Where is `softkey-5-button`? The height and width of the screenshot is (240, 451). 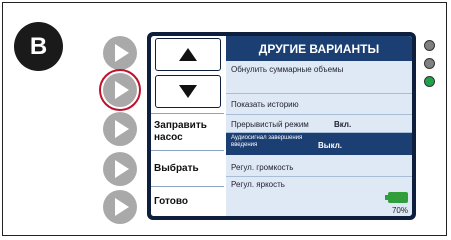
softkey-5-button is located at coordinates (120, 207).